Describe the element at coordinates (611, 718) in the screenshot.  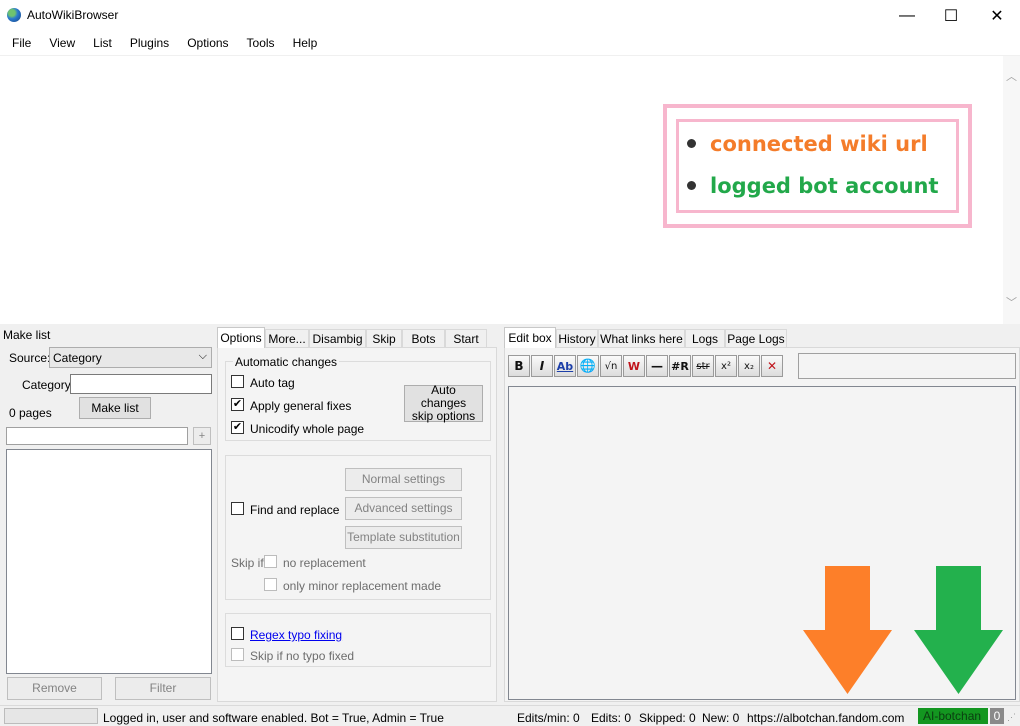
I see `edits-count: Edits: 0` at that location.